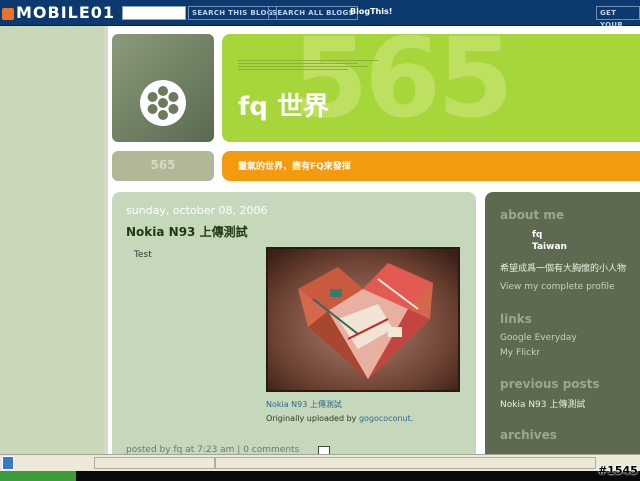 The image size is (640, 481). What do you see at coordinates (532, 215) in the screenshot?
I see `about-heading: about me` at bounding box center [532, 215].